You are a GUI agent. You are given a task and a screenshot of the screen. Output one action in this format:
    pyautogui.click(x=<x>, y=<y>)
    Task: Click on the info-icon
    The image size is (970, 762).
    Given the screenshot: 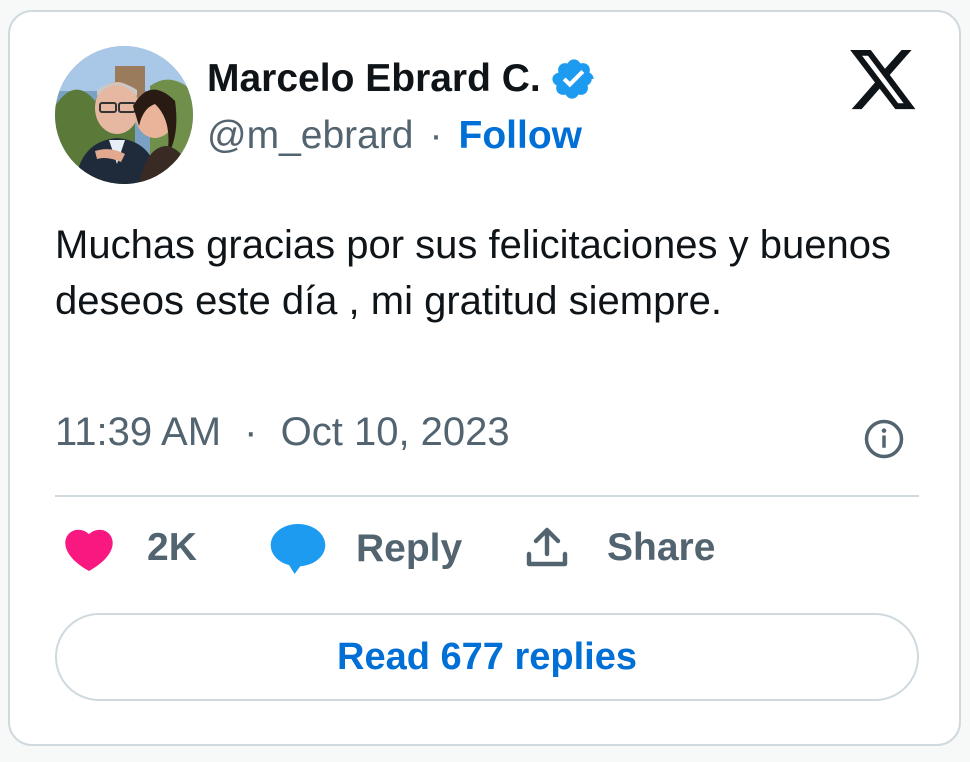 What is the action you would take?
    pyautogui.click(x=884, y=439)
    